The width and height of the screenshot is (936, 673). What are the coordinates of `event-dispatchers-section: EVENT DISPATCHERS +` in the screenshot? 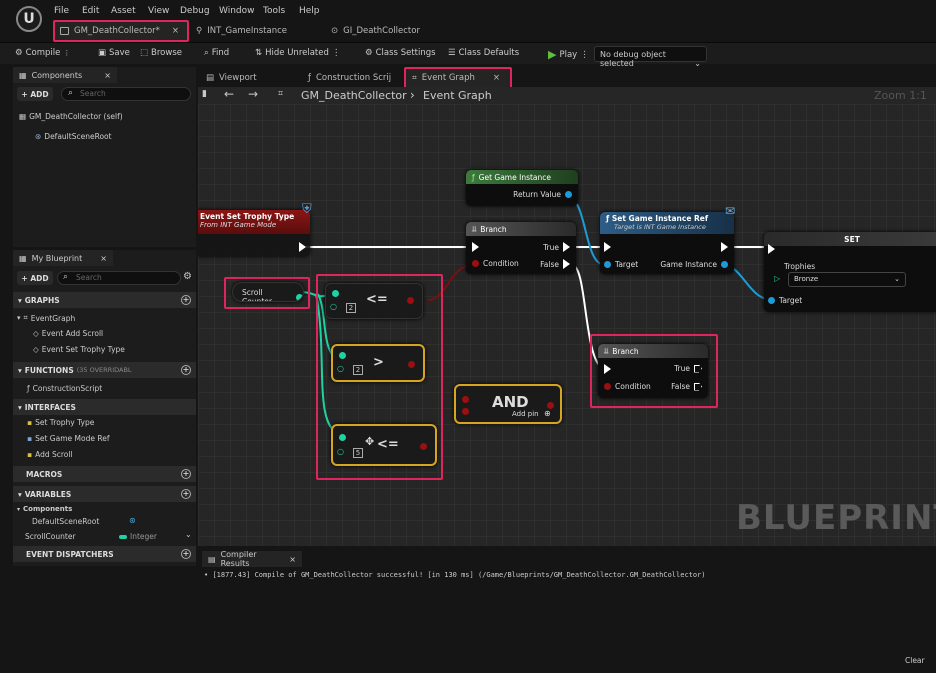 It's located at (104, 554).